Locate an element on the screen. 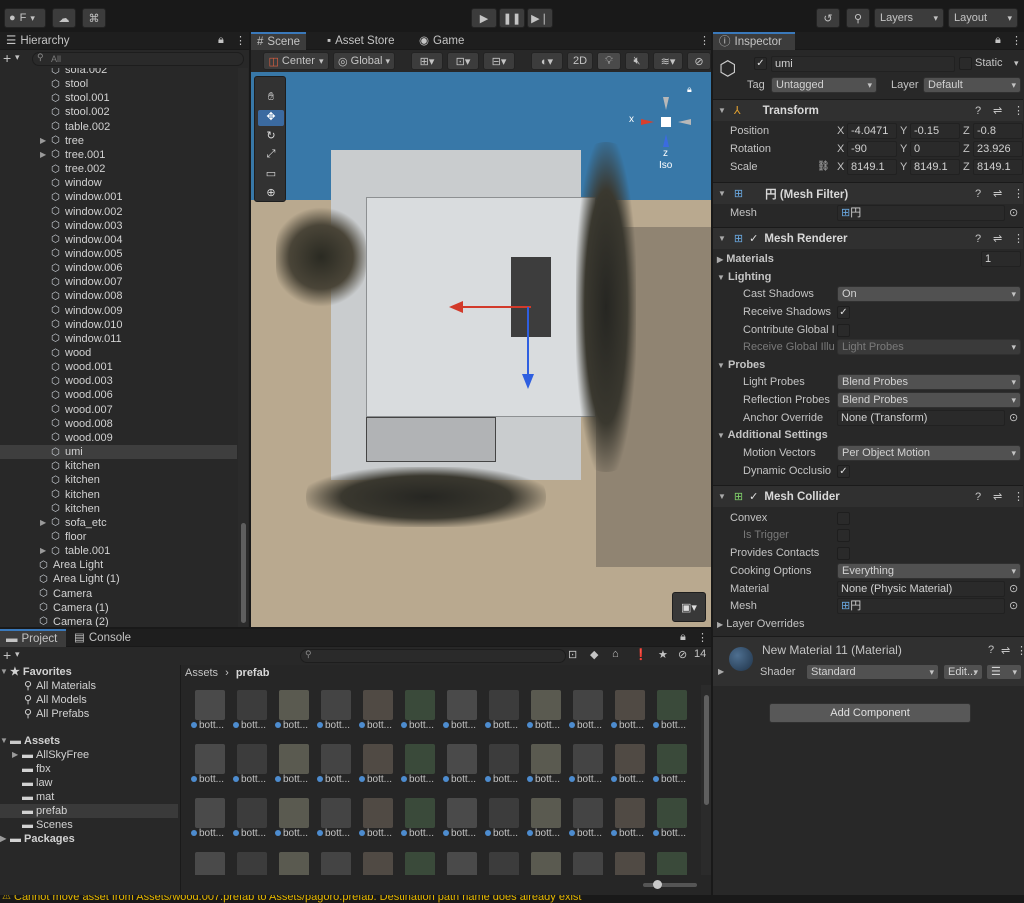 The height and width of the screenshot is (903, 1024). folder-law: ▬ law is located at coordinates (37, 783).